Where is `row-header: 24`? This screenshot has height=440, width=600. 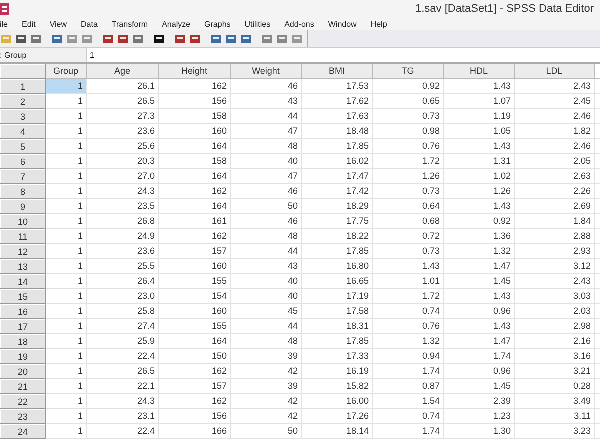 row-header: 24 is located at coordinates (23, 431).